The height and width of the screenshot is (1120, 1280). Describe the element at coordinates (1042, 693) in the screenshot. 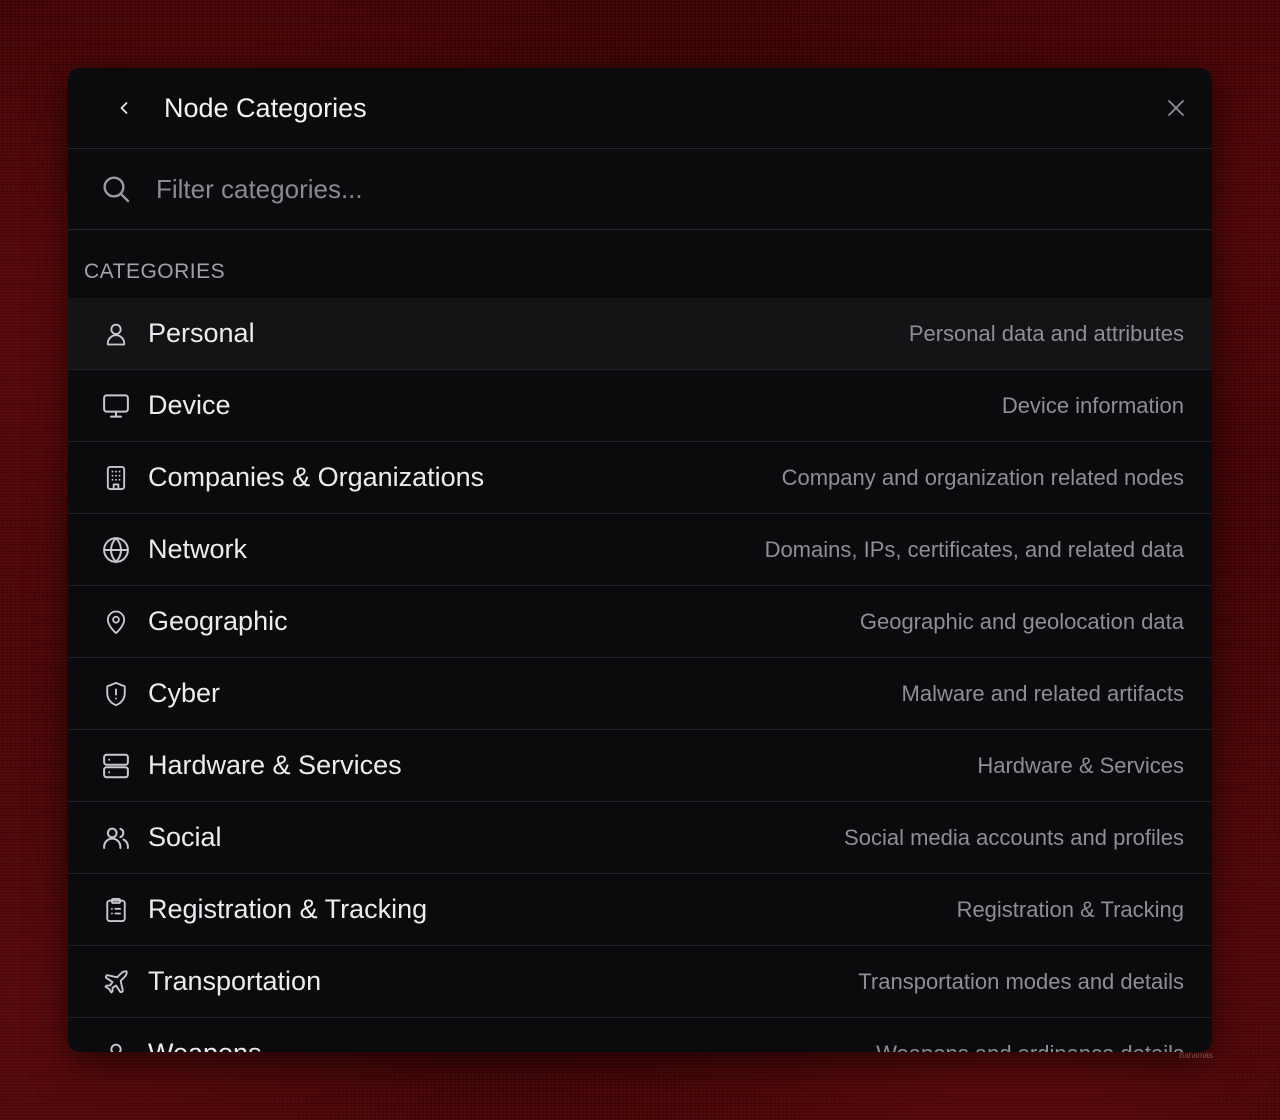

I see `category-description: Malware and related artifacts` at that location.